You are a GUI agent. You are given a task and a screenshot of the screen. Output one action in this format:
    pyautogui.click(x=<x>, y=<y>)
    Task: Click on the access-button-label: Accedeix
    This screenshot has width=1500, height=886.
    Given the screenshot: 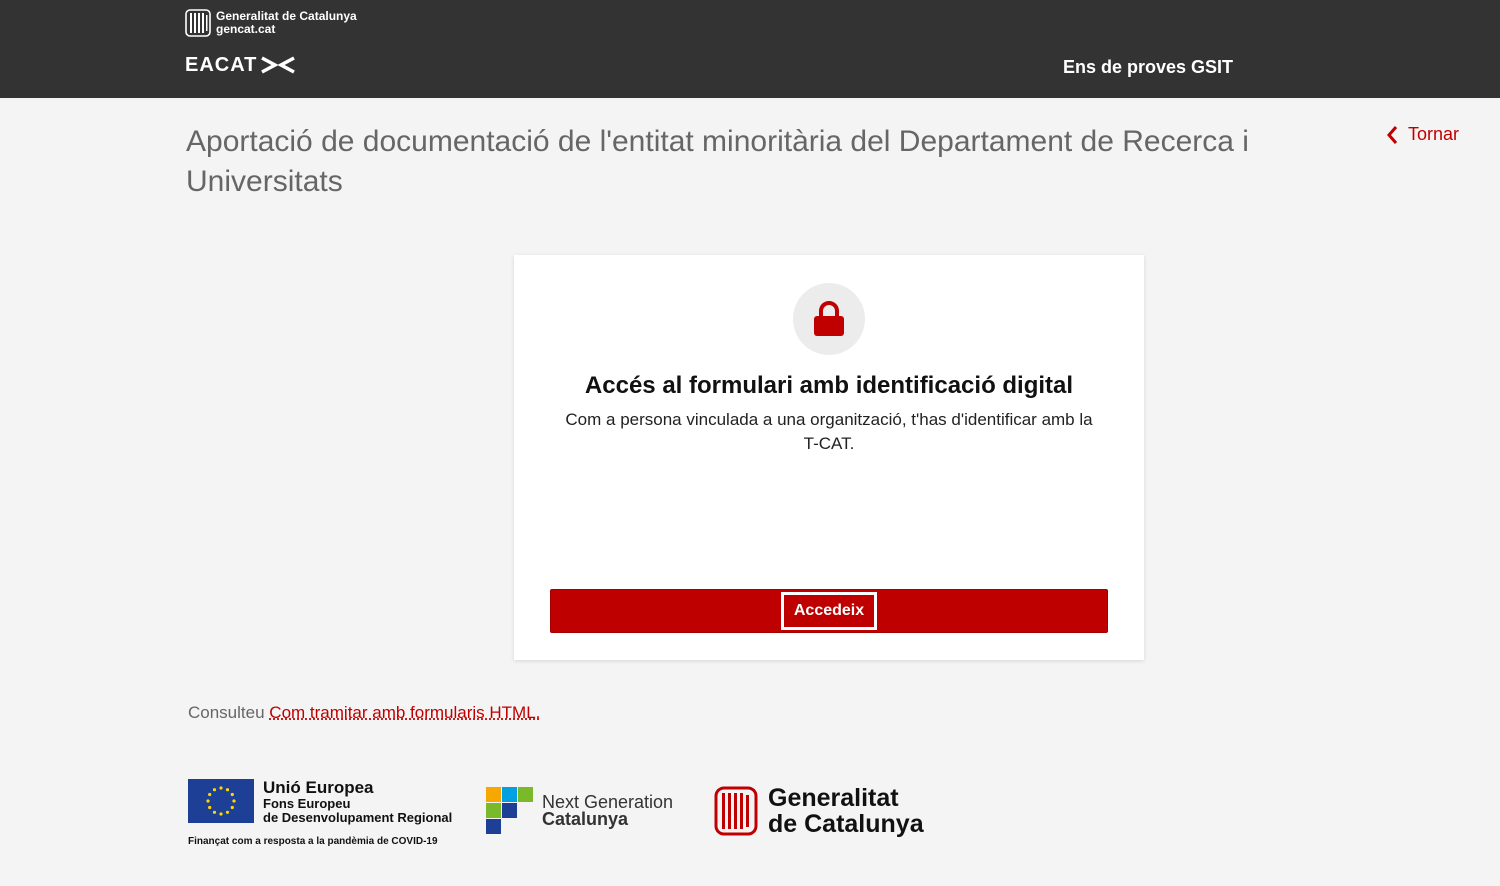 What is the action you would take?
    pyautogui.click(x=829, y=611)
    